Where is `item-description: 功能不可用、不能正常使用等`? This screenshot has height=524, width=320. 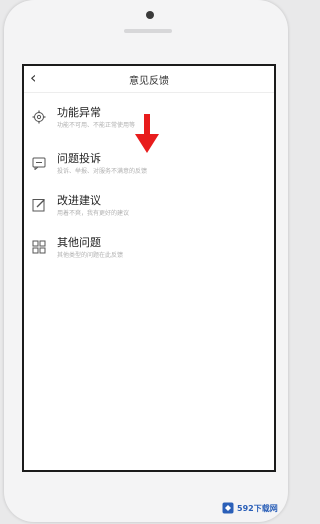 item-description: 功能不可用、不能正常使用等 is located at coordinates (96, 125).